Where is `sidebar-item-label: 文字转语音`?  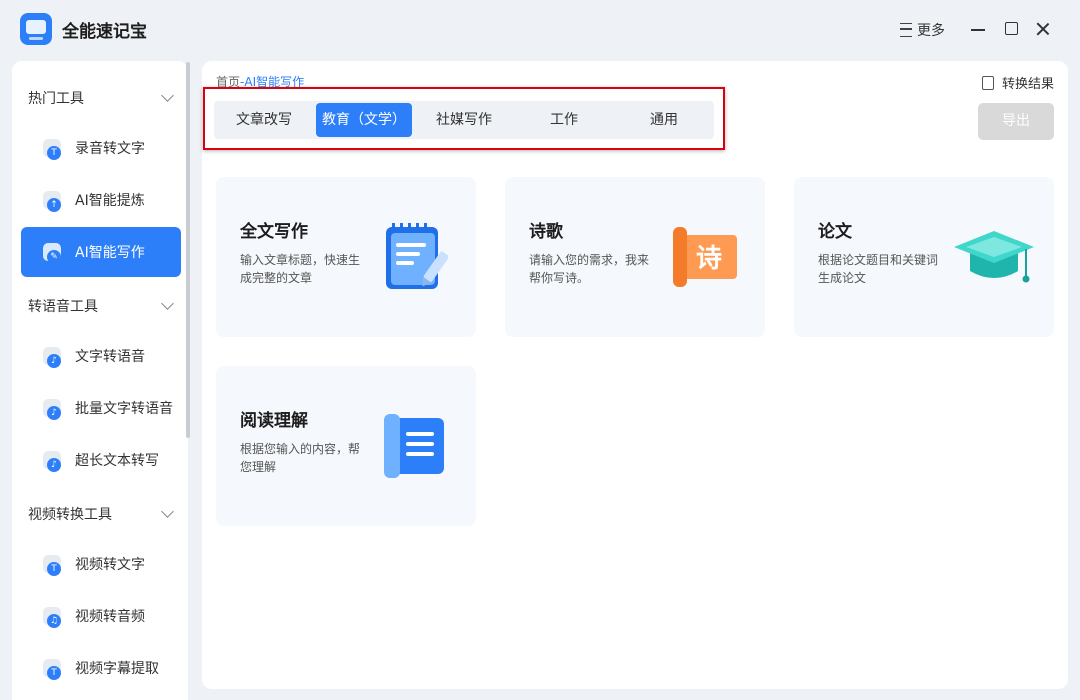 sidebar-item-label: 文字转语音 is located at coordinates (110, 357).